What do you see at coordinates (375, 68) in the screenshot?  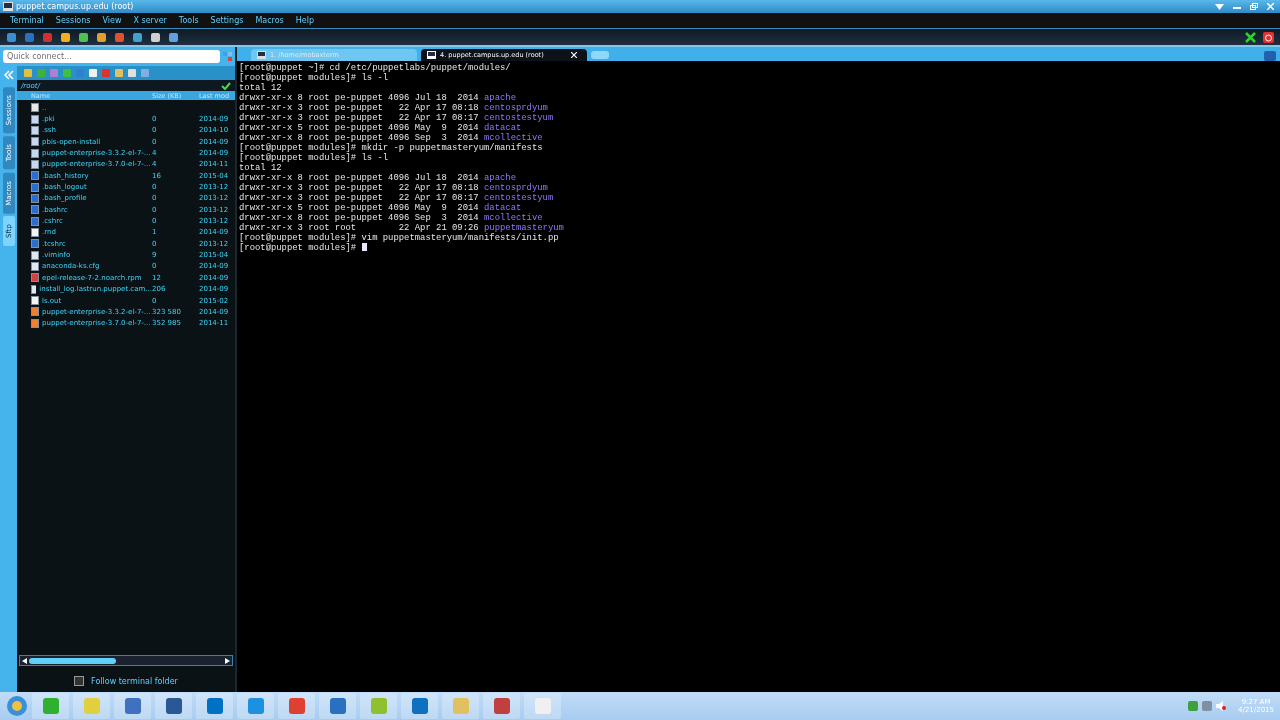 I see `terminal-line: [root@puppet ~]# cd /etc/puppetlabs/puppet/modules/` at bounding box center [375, 68].